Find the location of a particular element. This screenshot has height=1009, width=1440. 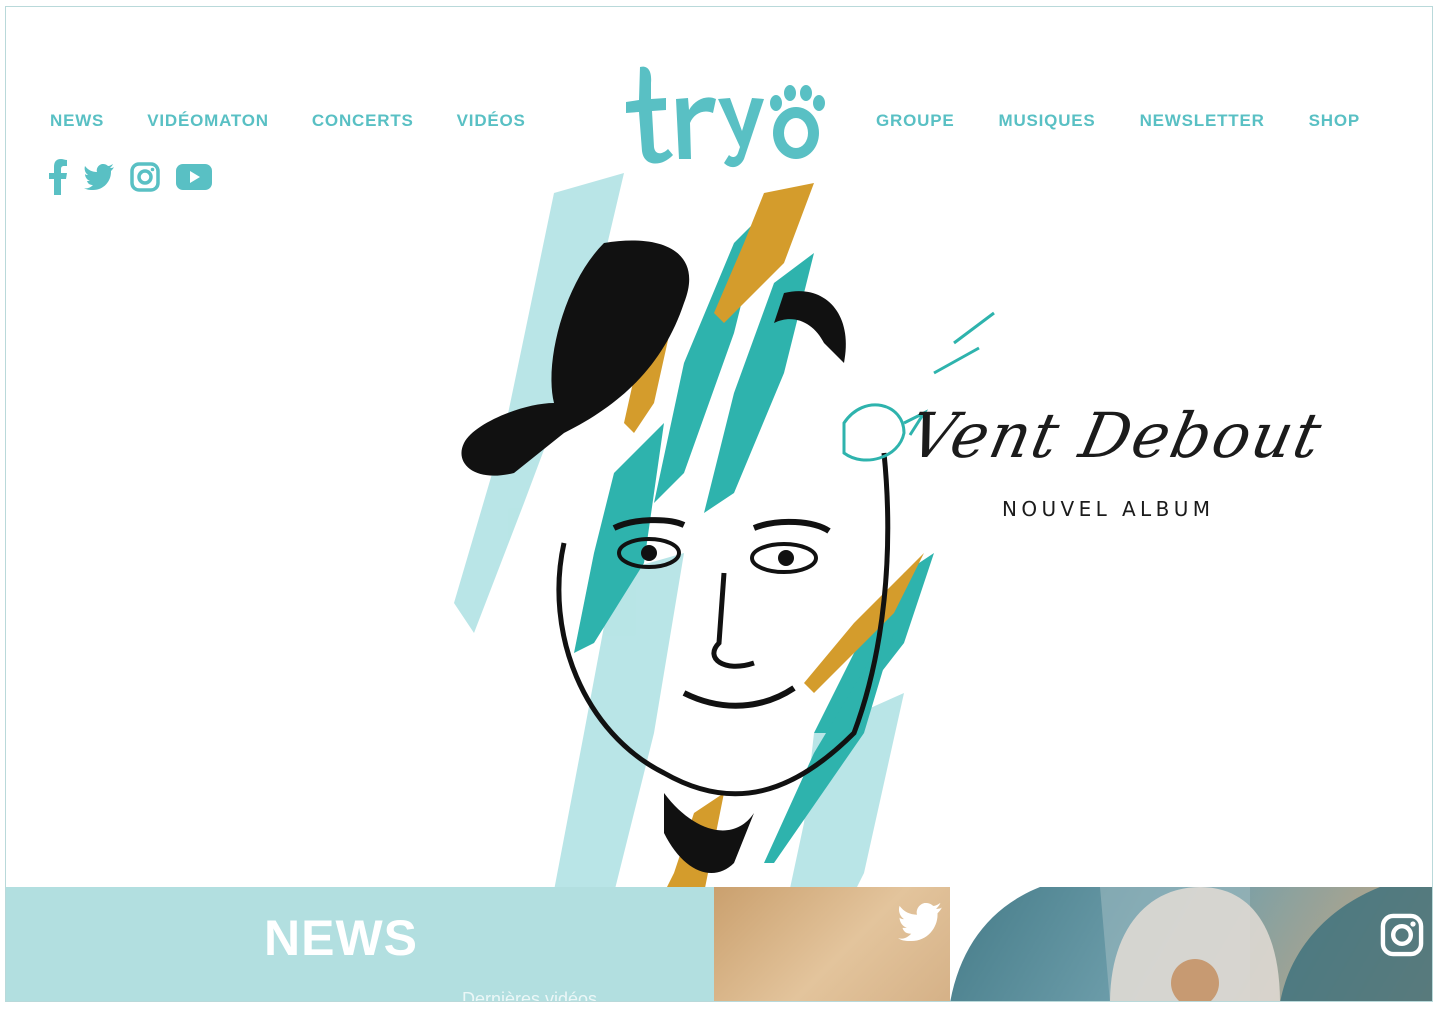

tryo-logo is located at coordinates (728, 116).